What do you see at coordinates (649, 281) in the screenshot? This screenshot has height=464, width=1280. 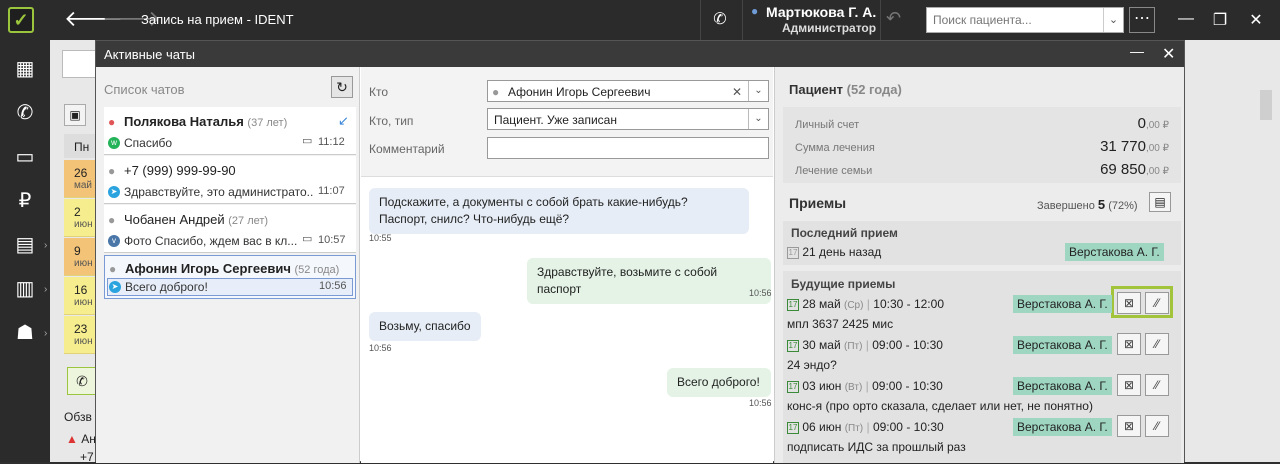 I see `outgoing-message: Здравствуйте, возьмите с собой паспорт` at bounding box center [649, 281].